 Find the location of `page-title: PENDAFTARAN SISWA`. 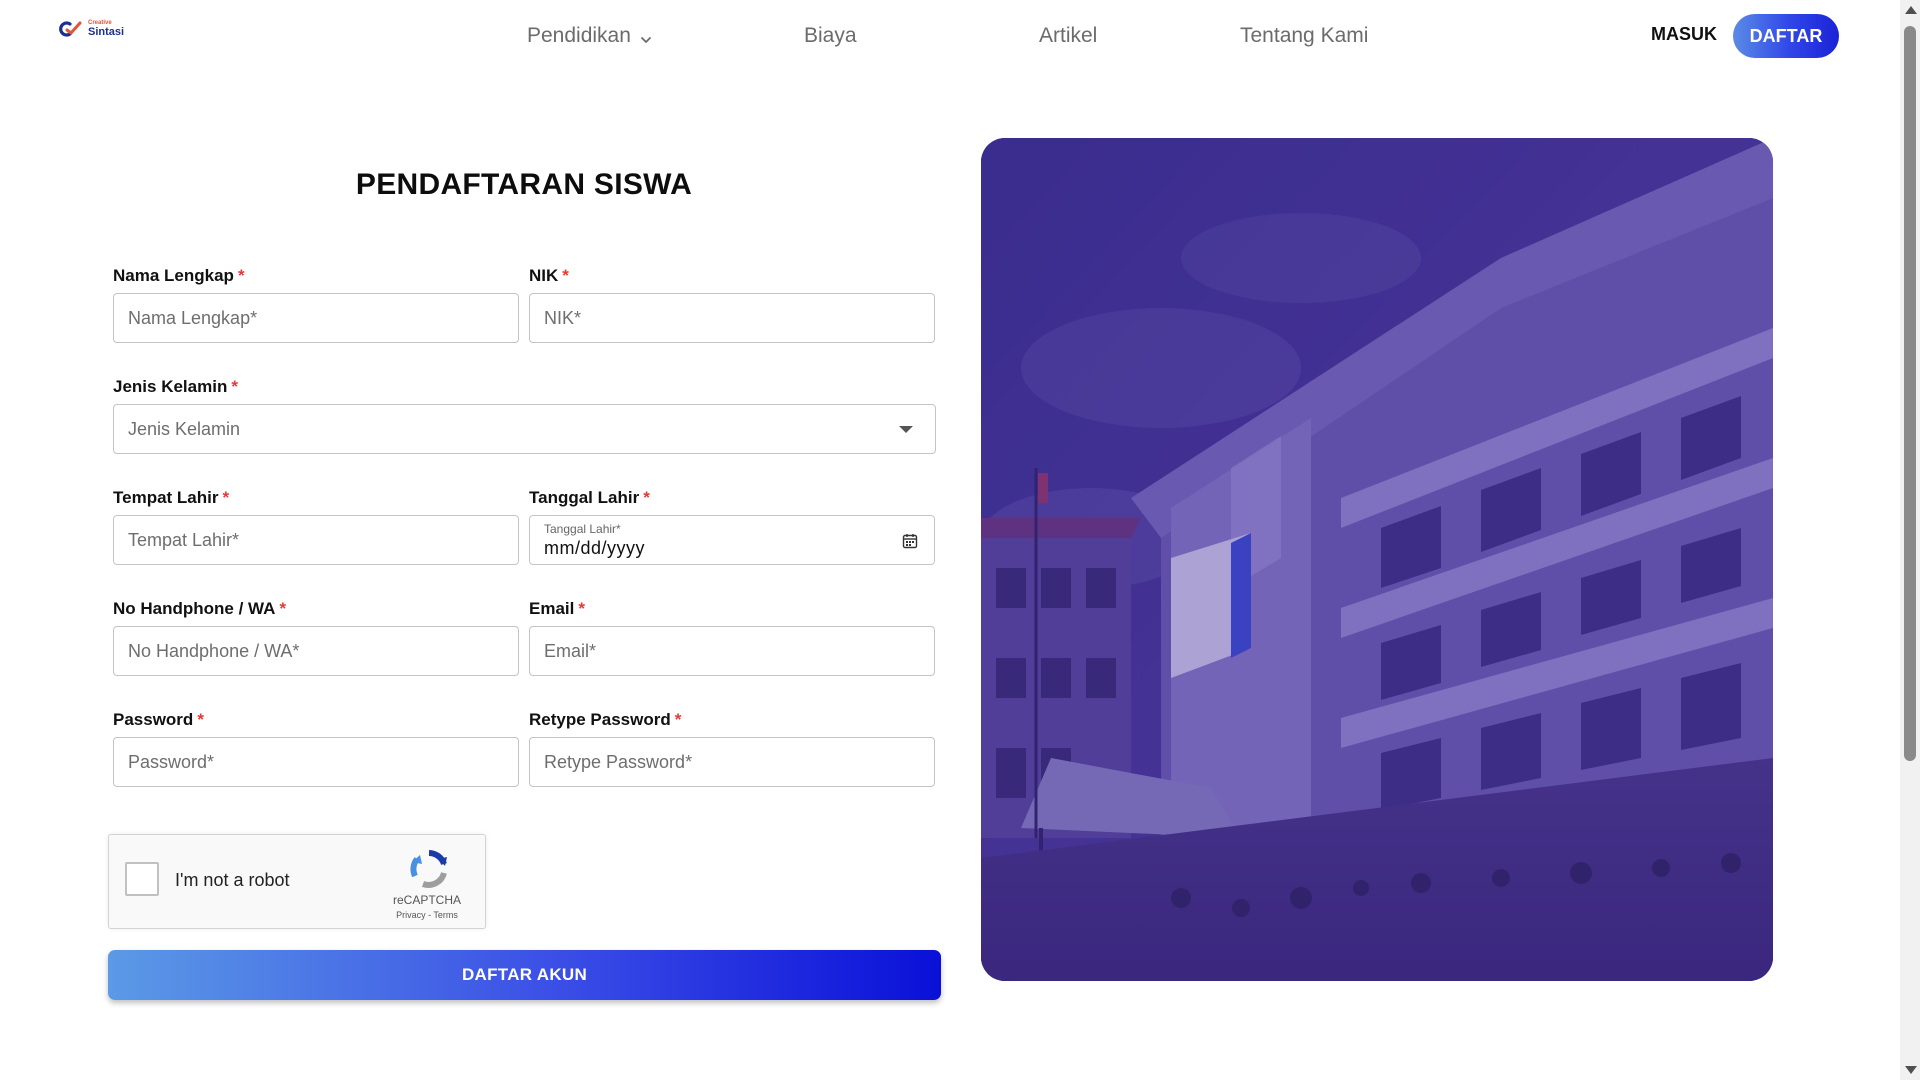

page-title: PENDAFTARAN SISWA is located at coordinates (524, 184).